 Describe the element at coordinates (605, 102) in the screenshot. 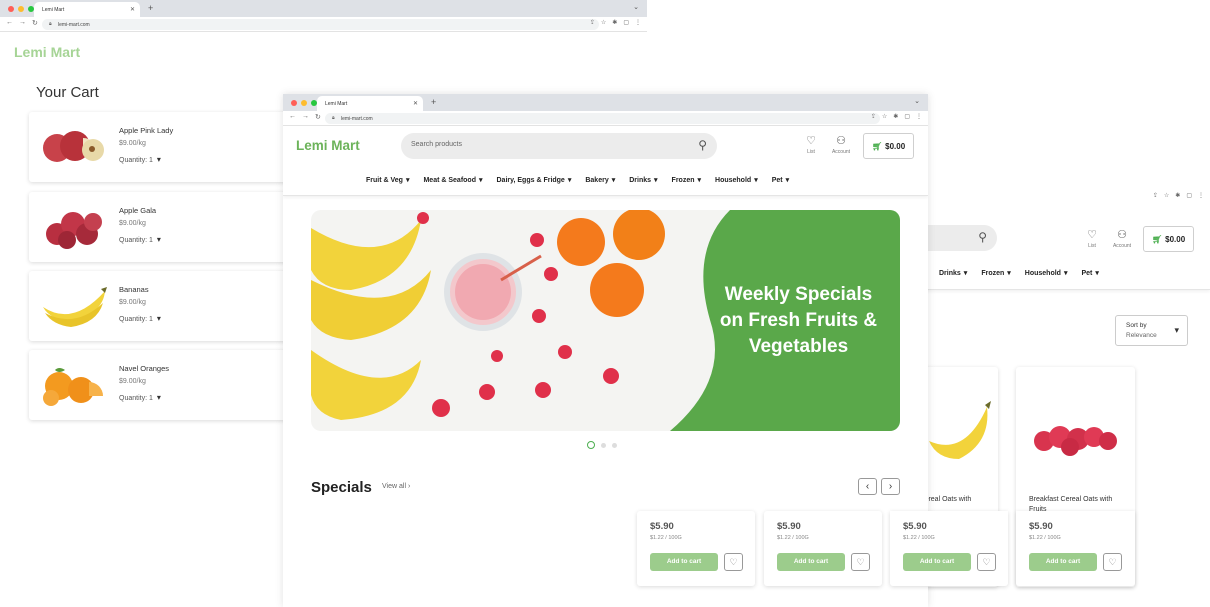

I see `tab-bar: Lemi Mart ✕ + ⌄` at that location.